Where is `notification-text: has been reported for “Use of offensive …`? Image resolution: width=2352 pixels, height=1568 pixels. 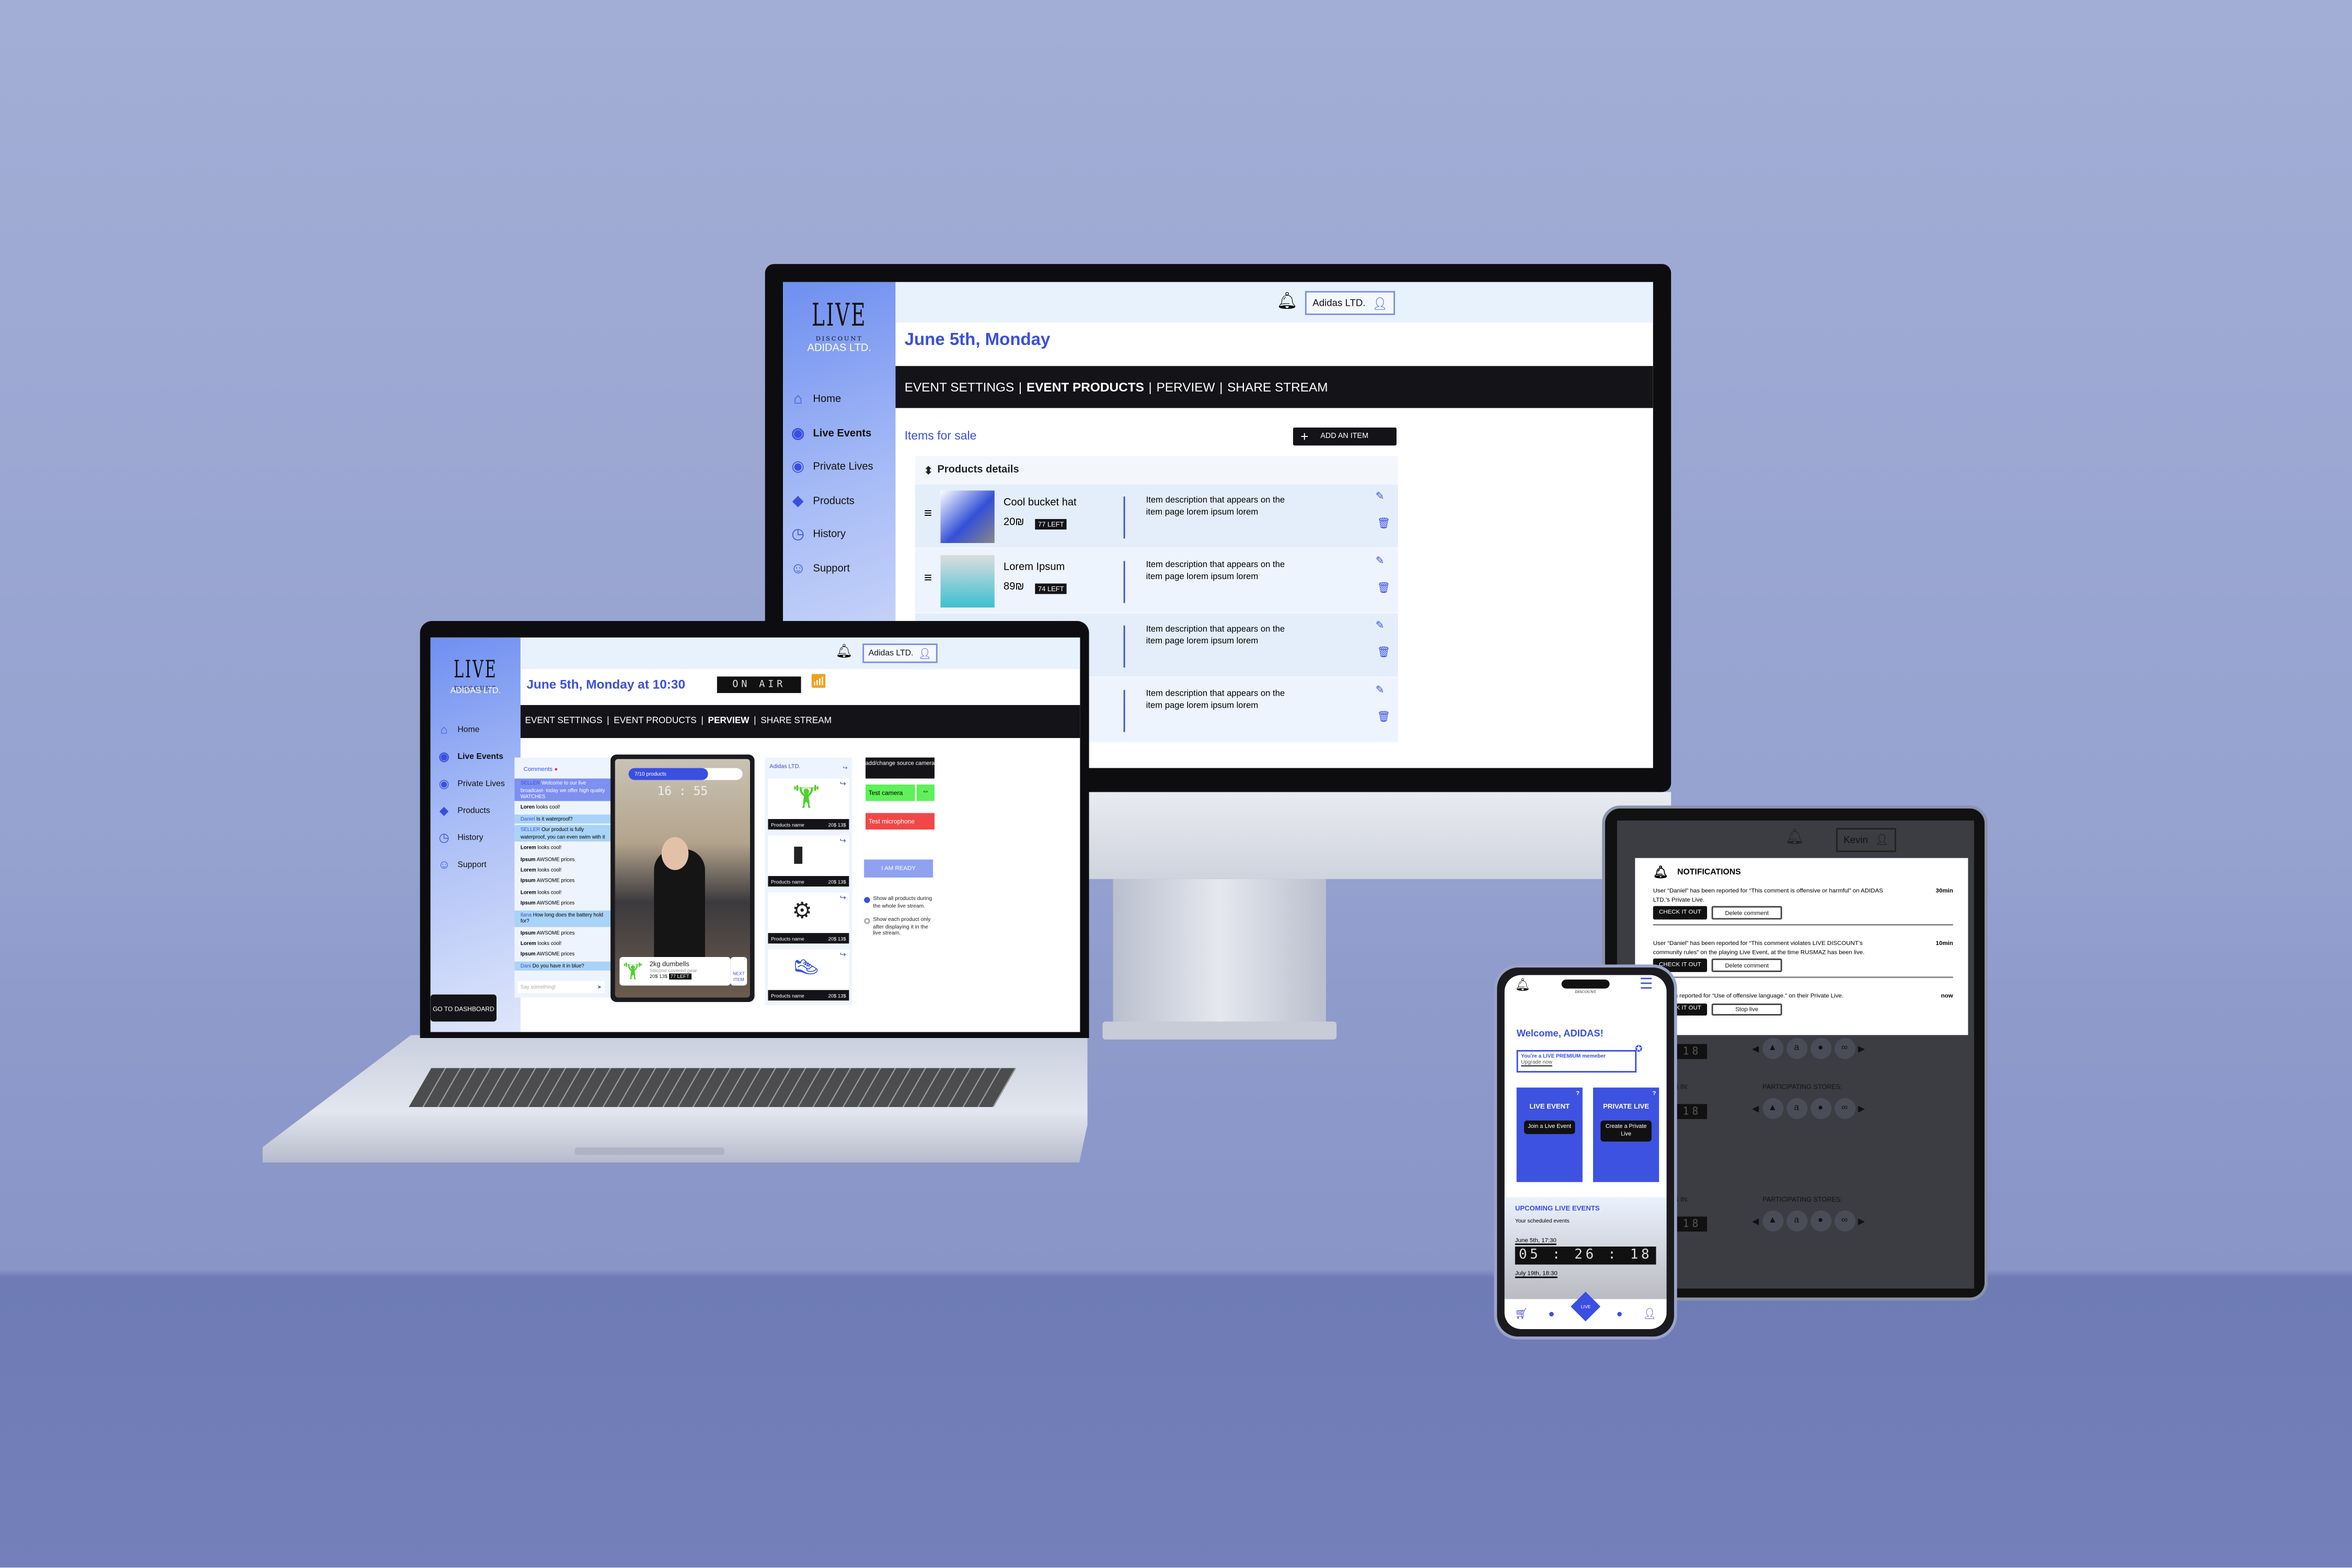
notification-text: has been reported for “Use of offensive … is located at coordinates (1748, 995).